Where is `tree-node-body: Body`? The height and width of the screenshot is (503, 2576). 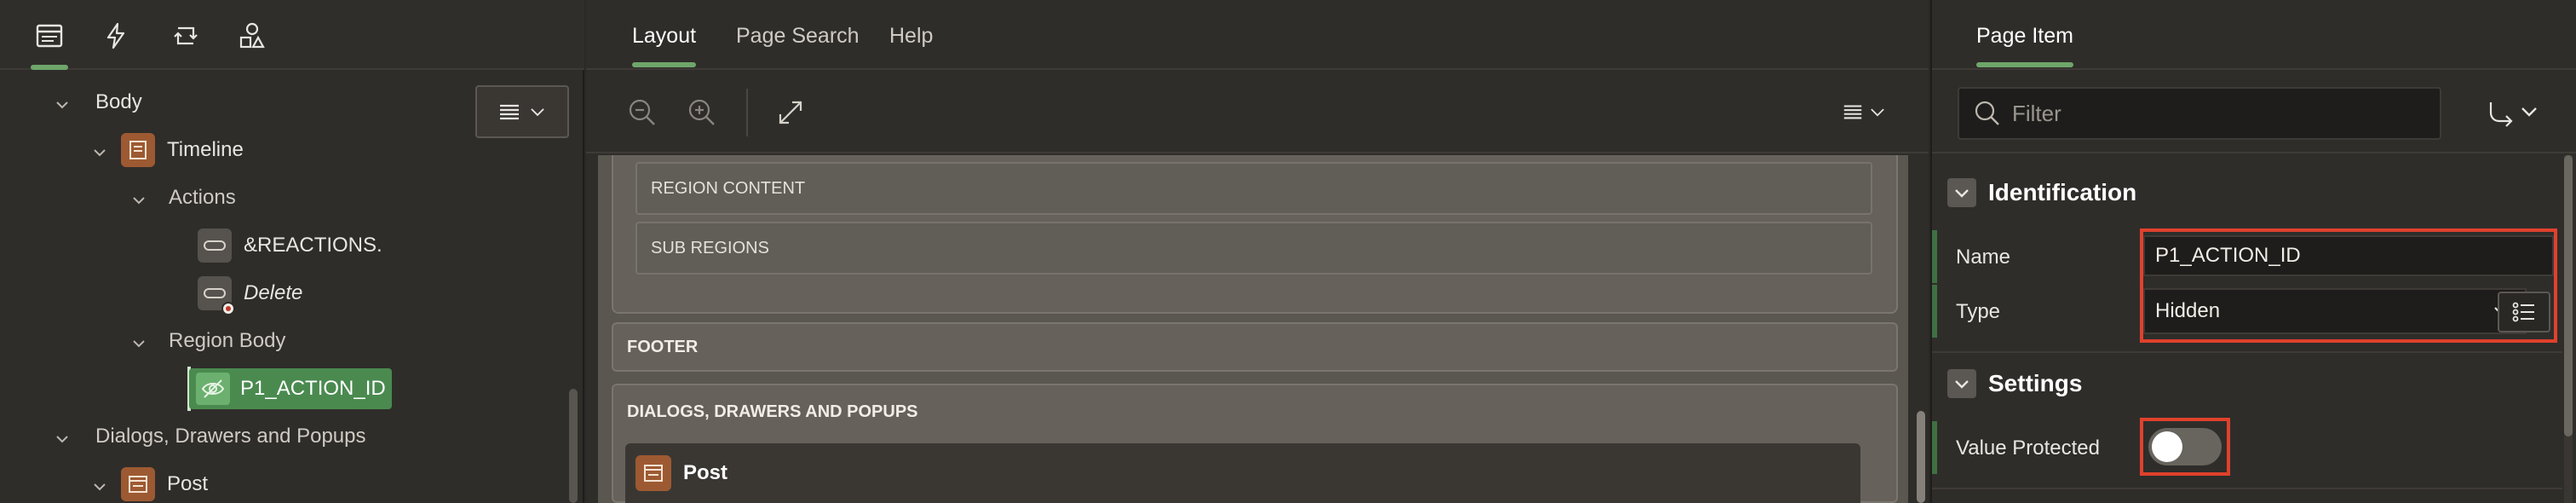
tree-node-body: Body is located at coordinates (97, 102).